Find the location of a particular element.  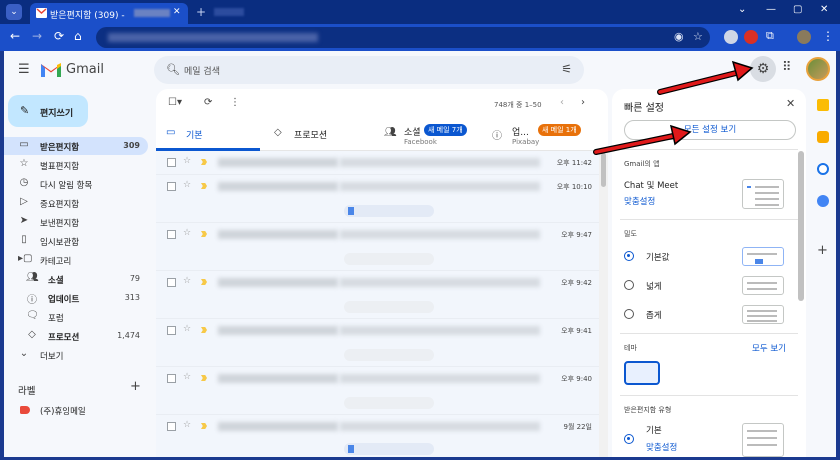

sidebar-item-categories: ▸▢ 카테고리 is located at coordinates (76, 260).